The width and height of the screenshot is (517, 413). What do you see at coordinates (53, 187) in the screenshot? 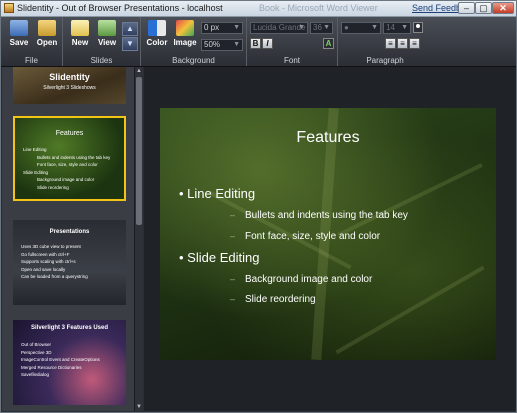
I see `thumbnail-bullet: Slide reordering` at bounding box center [53, 187].